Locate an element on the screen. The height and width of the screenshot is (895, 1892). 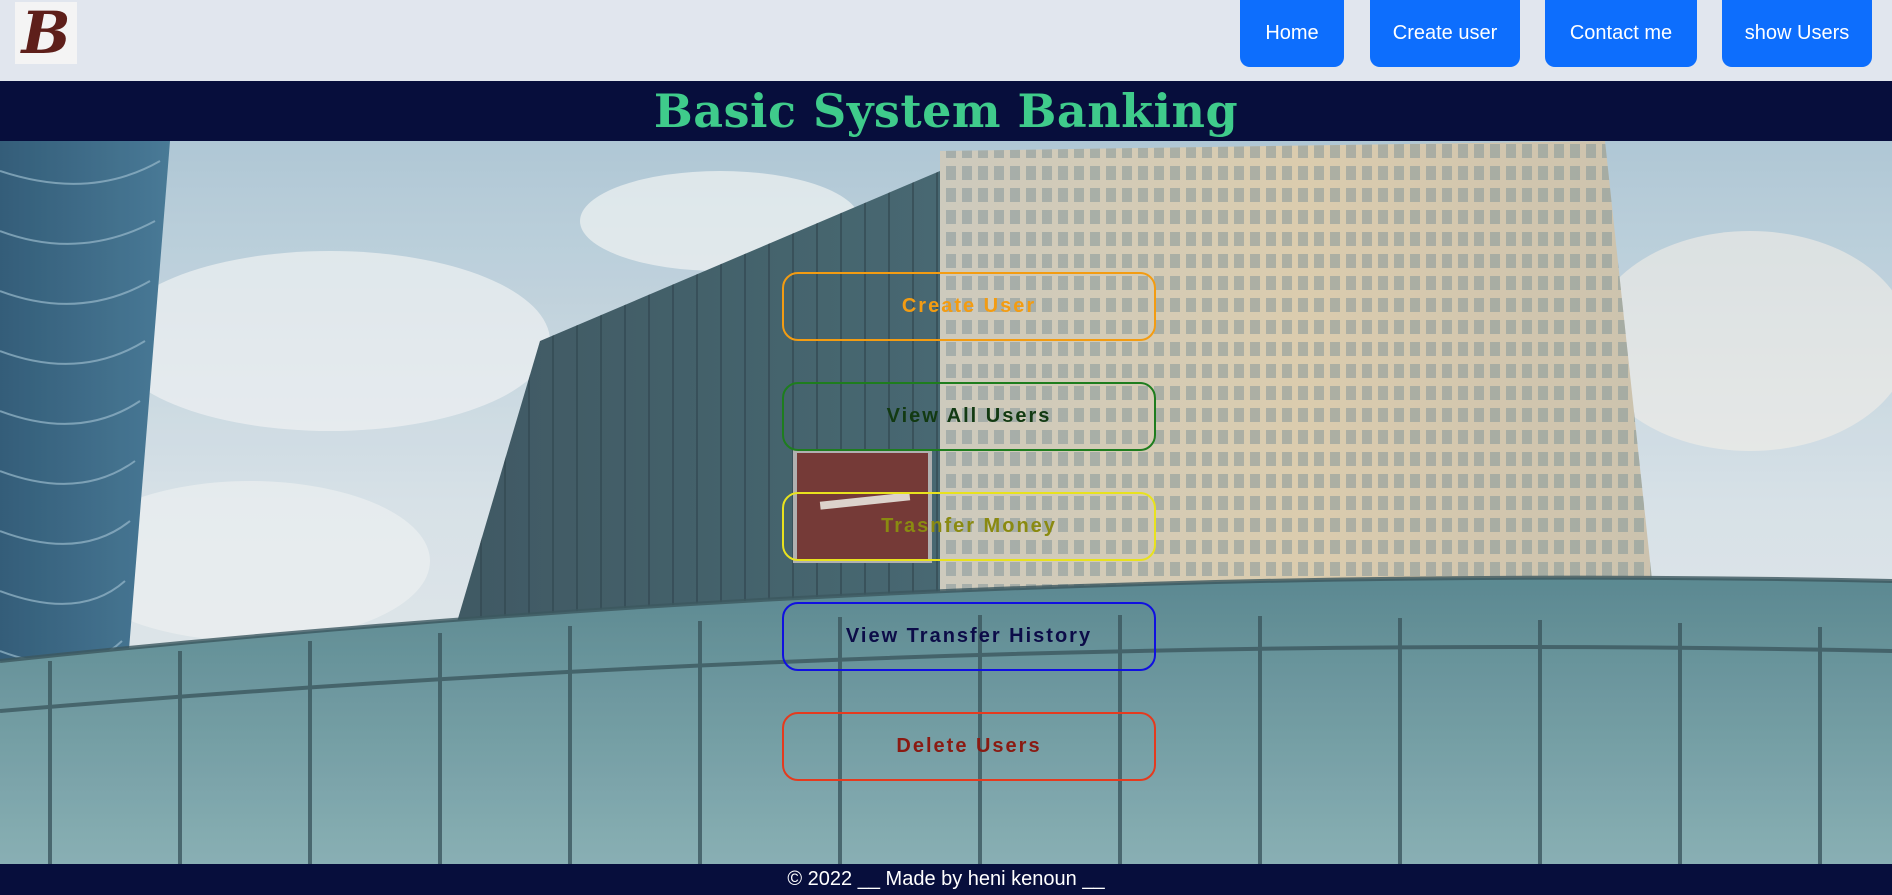
delete-users-button: Delete Users is located at coordinates (969, 746).